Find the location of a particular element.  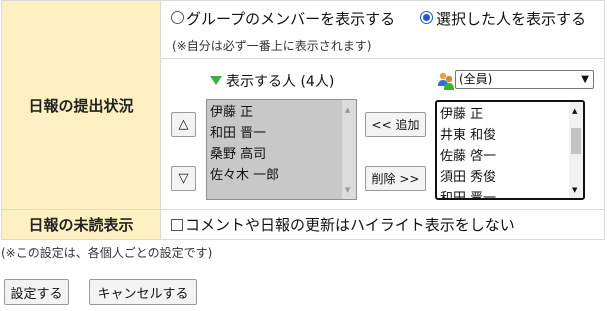

group-members-listbox: 伊藤 正 井東 和俊 佐藤 啓一 須田 秀俊 和田 晋一 ▲ ▼ is located at coordinates (510, 150).